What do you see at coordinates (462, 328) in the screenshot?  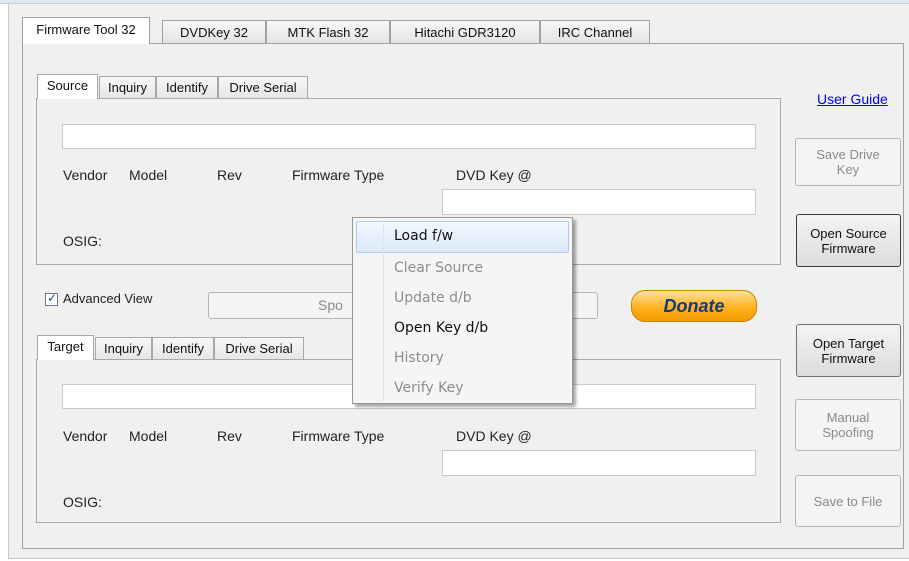 I see `menu-item-open-key-db: Open Key d/b` at bounding box center [462, 328].